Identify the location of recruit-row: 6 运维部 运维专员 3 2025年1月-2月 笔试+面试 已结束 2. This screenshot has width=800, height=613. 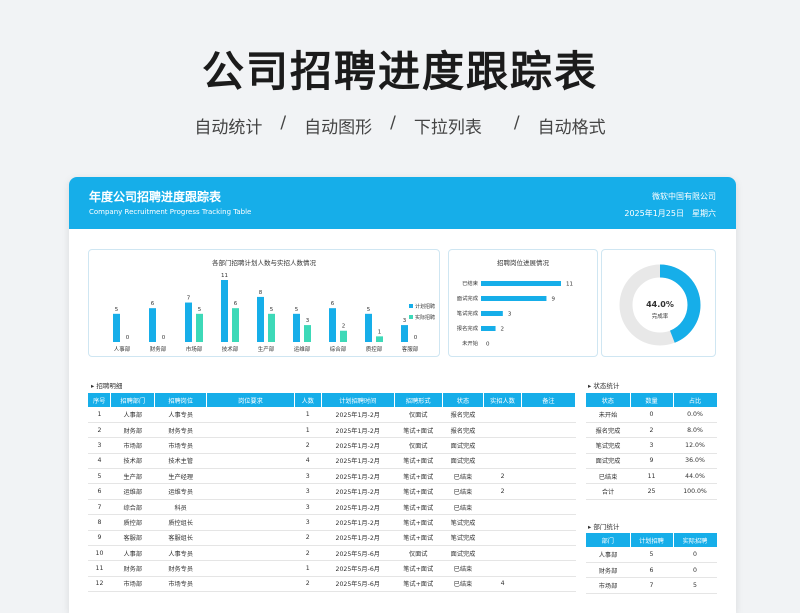
(332, 491).